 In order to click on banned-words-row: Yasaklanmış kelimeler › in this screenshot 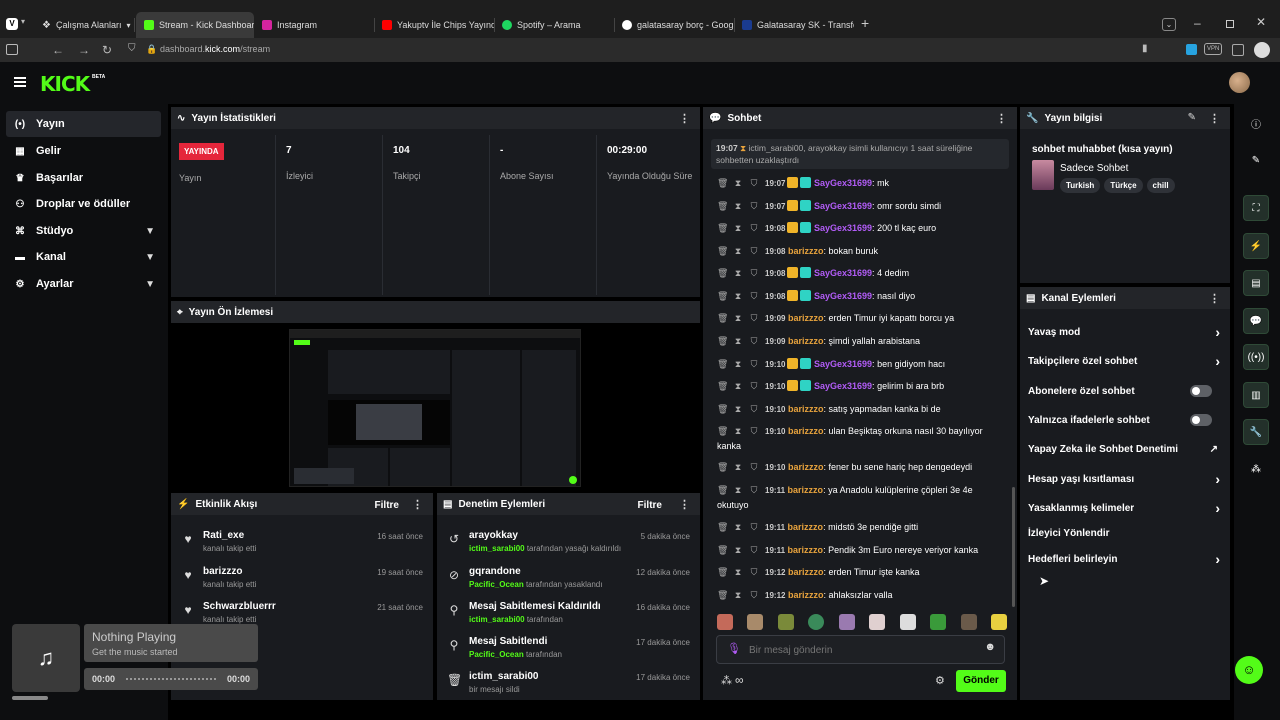, I will do `click(1124, 508)`.